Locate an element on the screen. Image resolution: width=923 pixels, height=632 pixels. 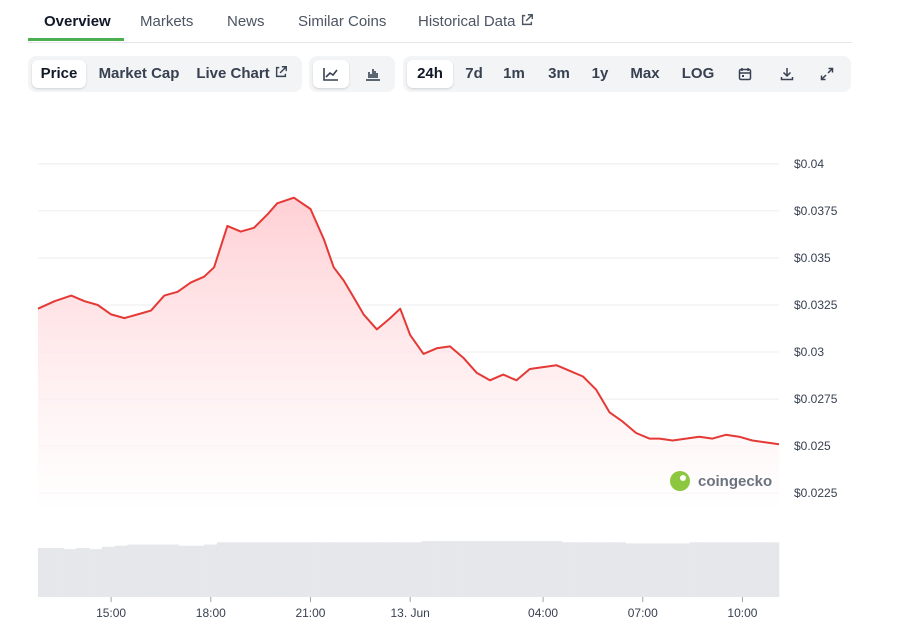
coingecko-watermark: coingecko is located at coordinates (721, 481).